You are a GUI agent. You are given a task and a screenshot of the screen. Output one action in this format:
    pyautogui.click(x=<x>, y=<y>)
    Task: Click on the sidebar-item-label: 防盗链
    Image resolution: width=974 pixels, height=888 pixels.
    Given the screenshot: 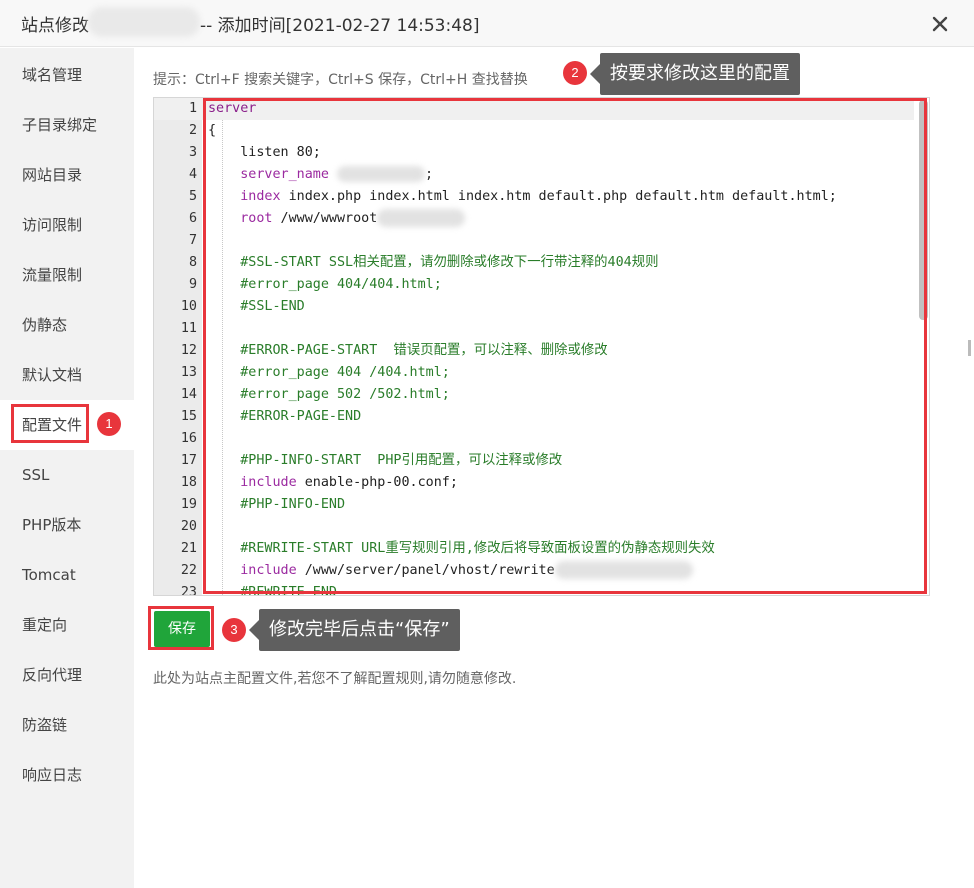 What is the action you would take?
    pyautogui.click(x=45, y=725)
    